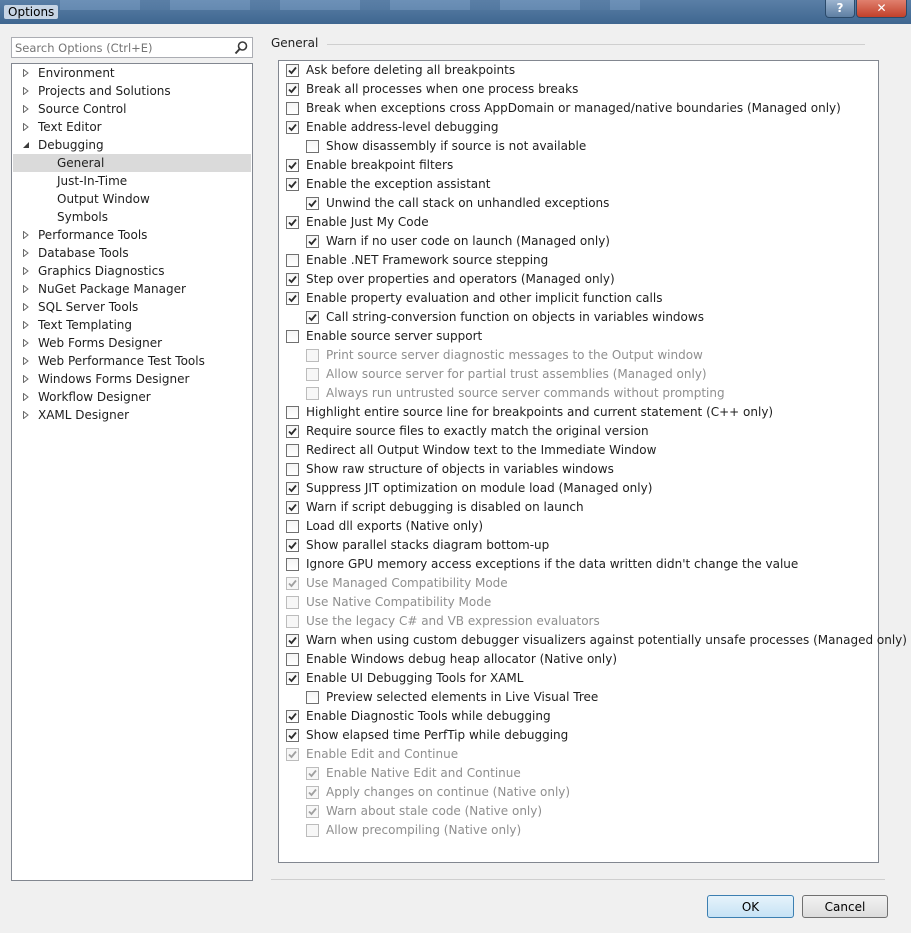 Image resolution: width=911 pixels, height=933 pixels. What do you see at coordinates (596, 44) in the screenshot?
I see `group-divider` at bounding box center [596, 44].